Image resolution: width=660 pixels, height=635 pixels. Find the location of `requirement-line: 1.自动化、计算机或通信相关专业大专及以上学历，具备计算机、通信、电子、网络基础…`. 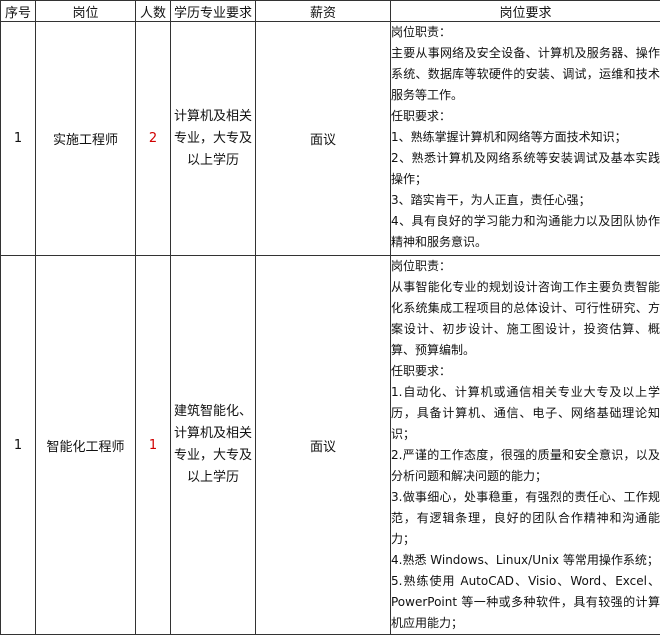

requirement-line: 1.自动化、计算机或通信相关专业大专及以上学历，具备计算机、通信、电子、网络基础… is located at coordinates (525, 413).